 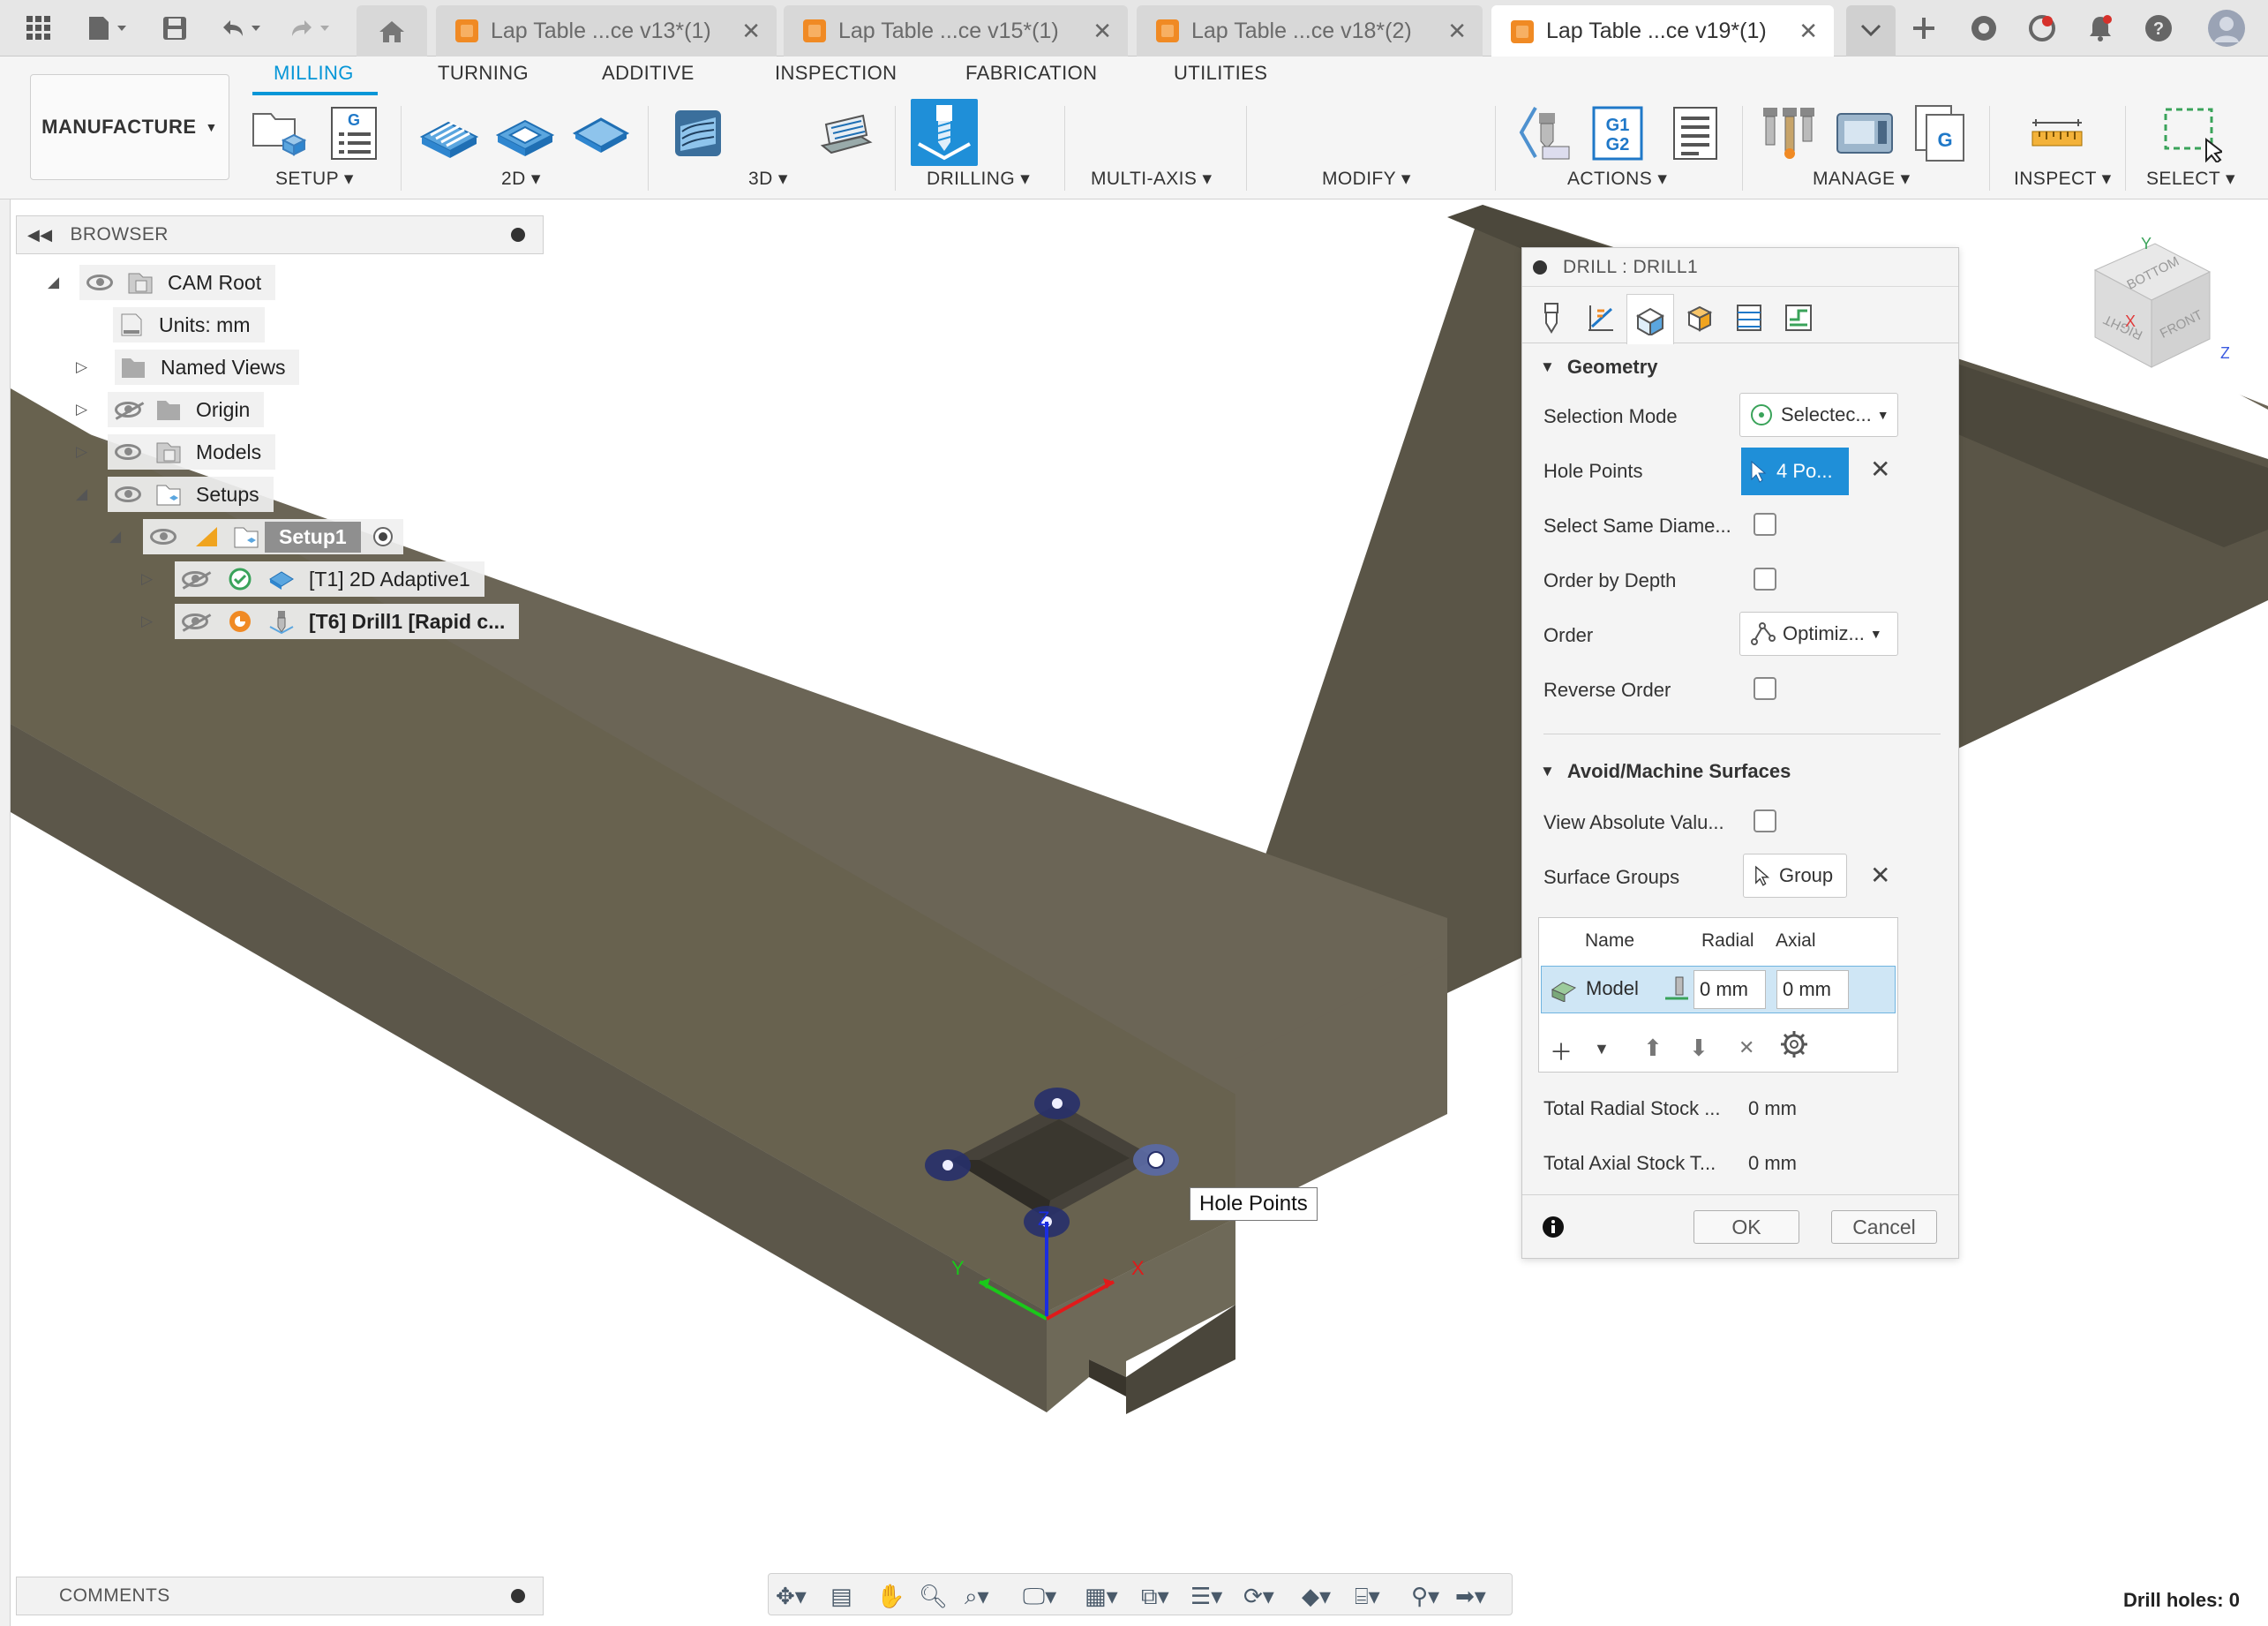 What do you see at coordinates (890, 1596) in the screenshot?
I see `pan-hand-icon: ✋` at bounding box center [890, 1596].